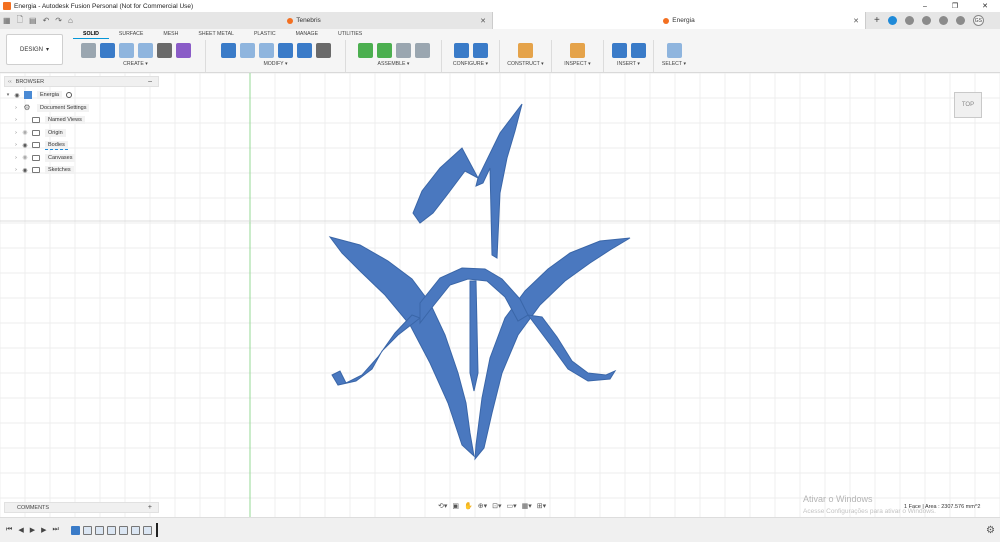 This screenshot has height=542, width=1000. Describe the element at coordinates (496, 506) in the screenshot. I see `fit-icon: ⊡▾` at that location.